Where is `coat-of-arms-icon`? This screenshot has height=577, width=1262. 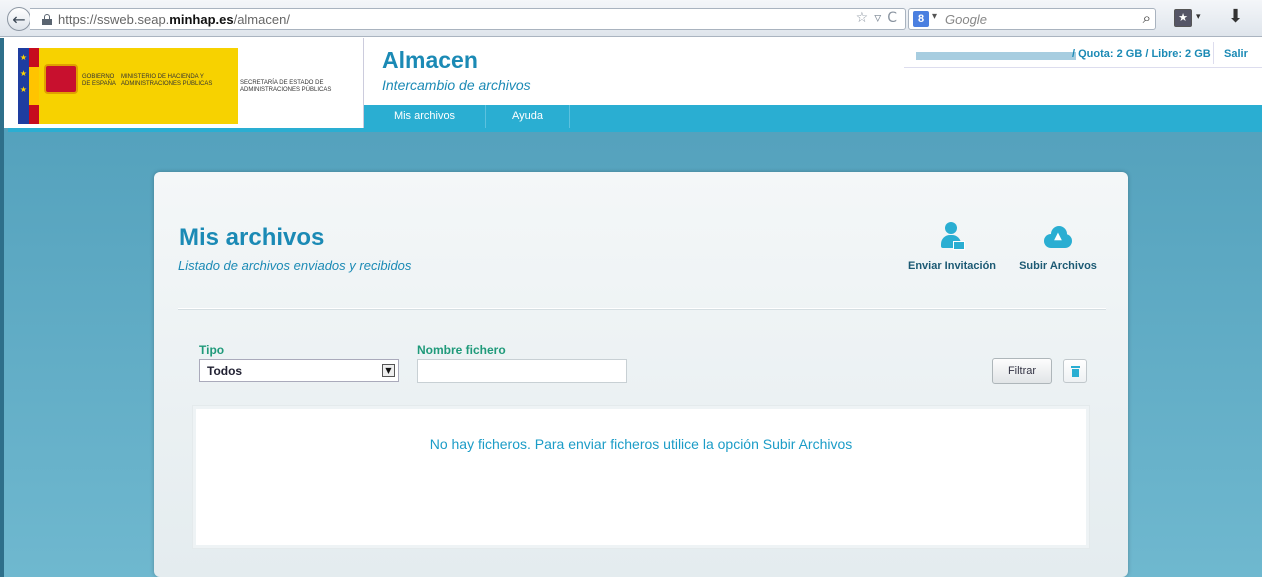
coat-of-arms-icon is located at coordinates (61, 79).